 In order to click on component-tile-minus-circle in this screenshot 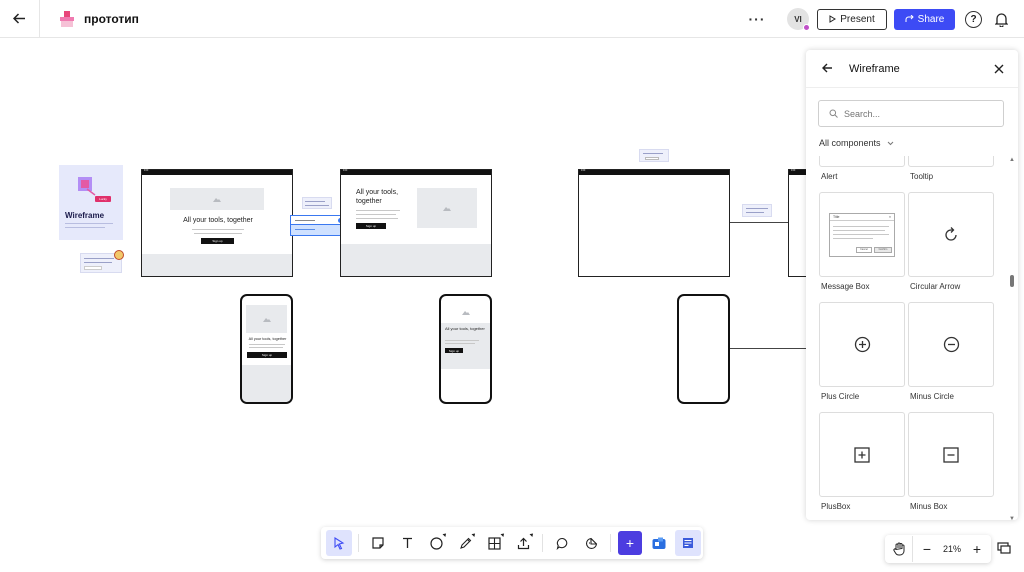, I will do `click(951, 344)`.